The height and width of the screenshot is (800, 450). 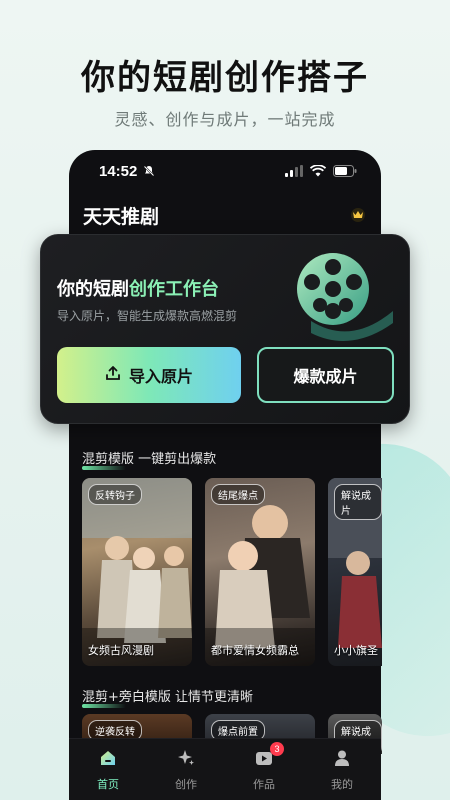 I want to click on status-bar: 14:52, so click(x=228, y=171).